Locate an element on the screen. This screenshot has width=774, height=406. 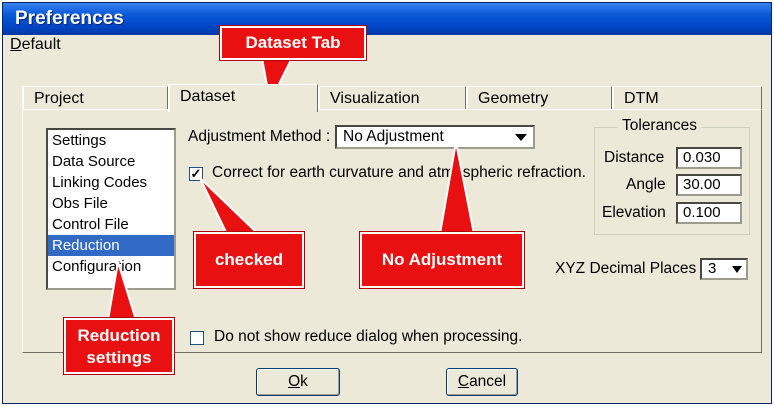
tab-visualization: Visualization is located at coordinates (392, 98).